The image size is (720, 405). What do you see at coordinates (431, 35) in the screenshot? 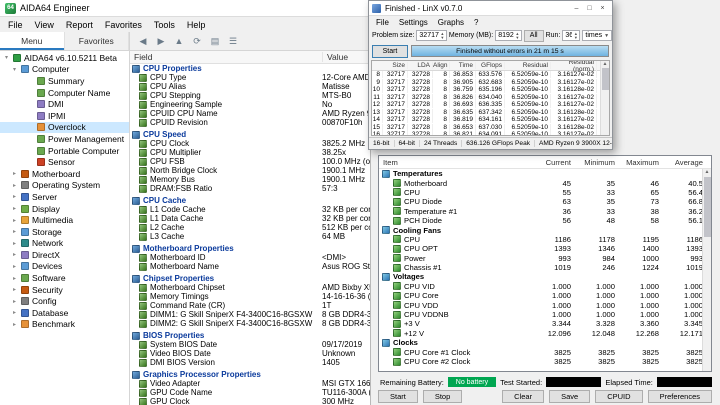
I see `problem-size-input: 32717 ▲ ▼` at bounding box center [431, 35].